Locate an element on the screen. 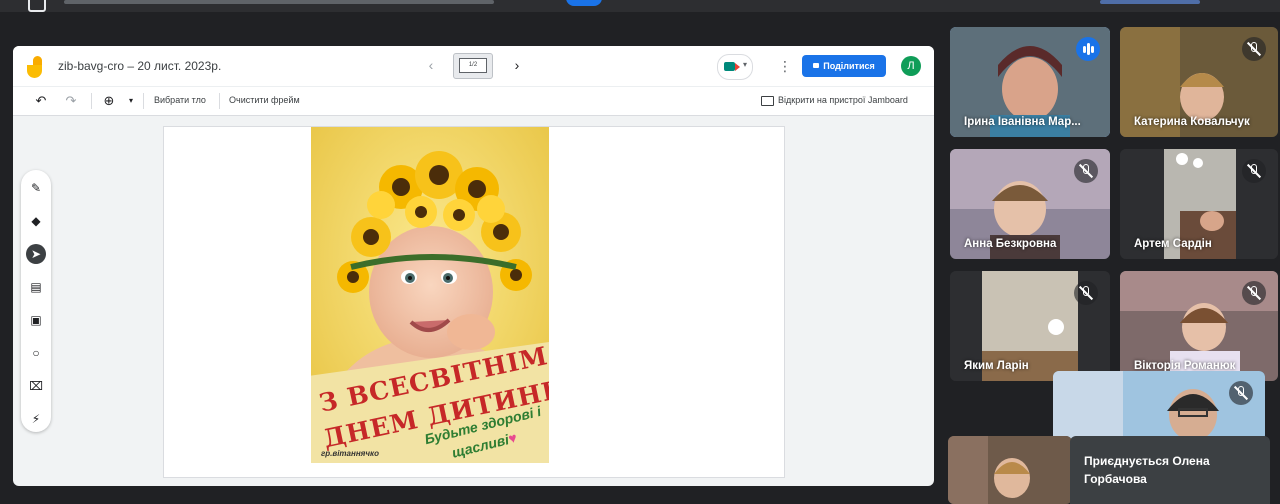 The width and height of the screenshot is (1280, 504). share-button: Поділитися is located at coordinates (844, 66).